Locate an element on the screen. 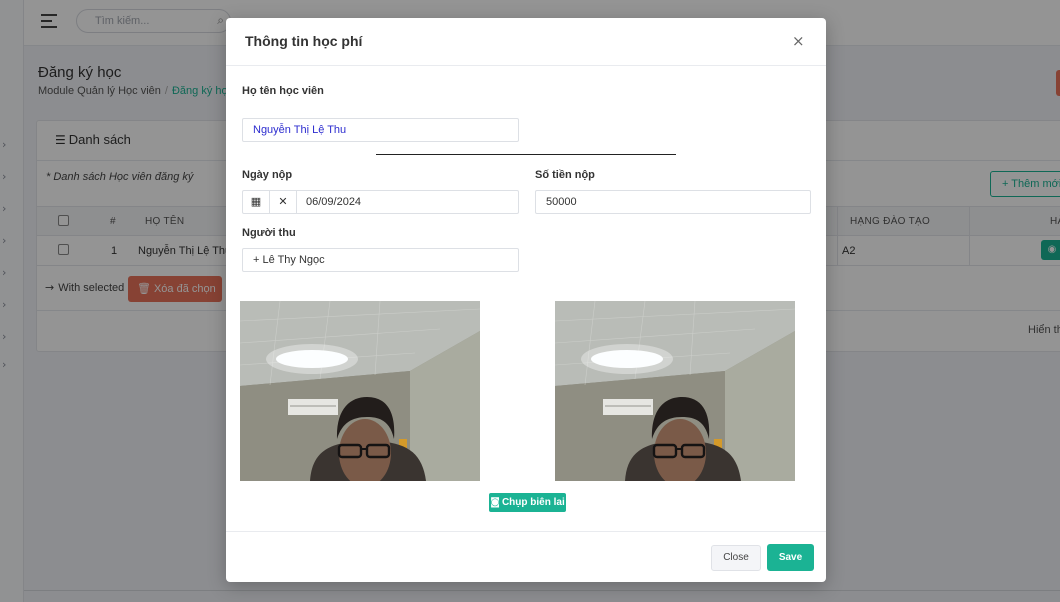  amount-field: 50000 is located at coordinates (673, 202).